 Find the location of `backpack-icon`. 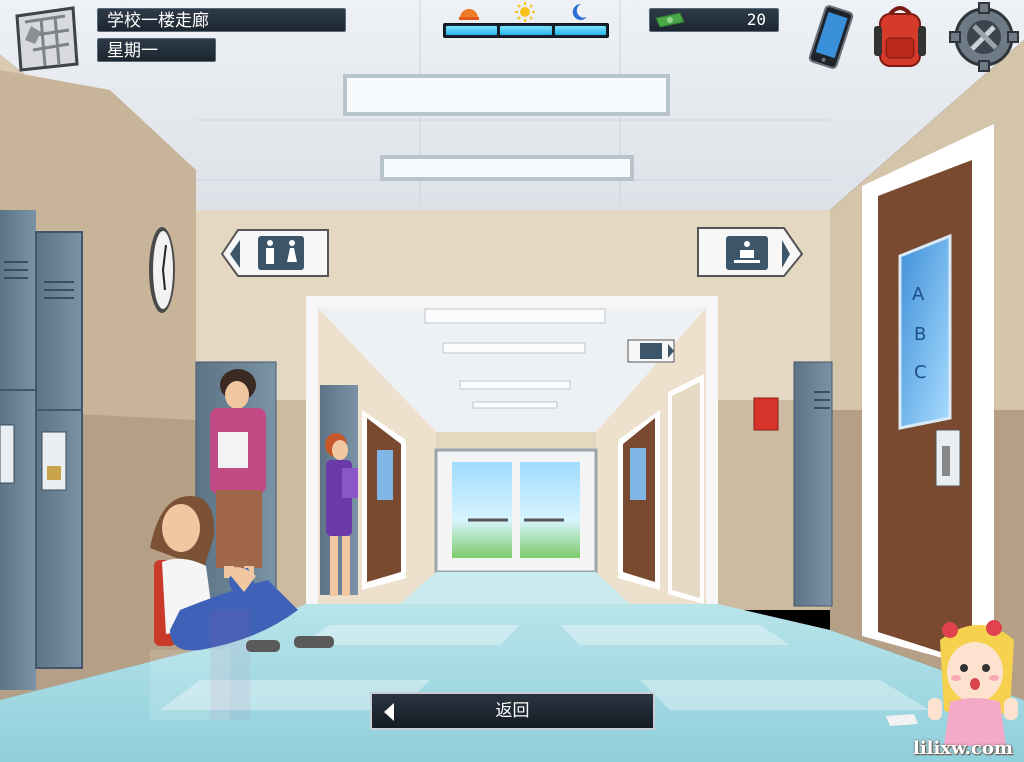

backpack-icon is located at coordinates (900, 36).